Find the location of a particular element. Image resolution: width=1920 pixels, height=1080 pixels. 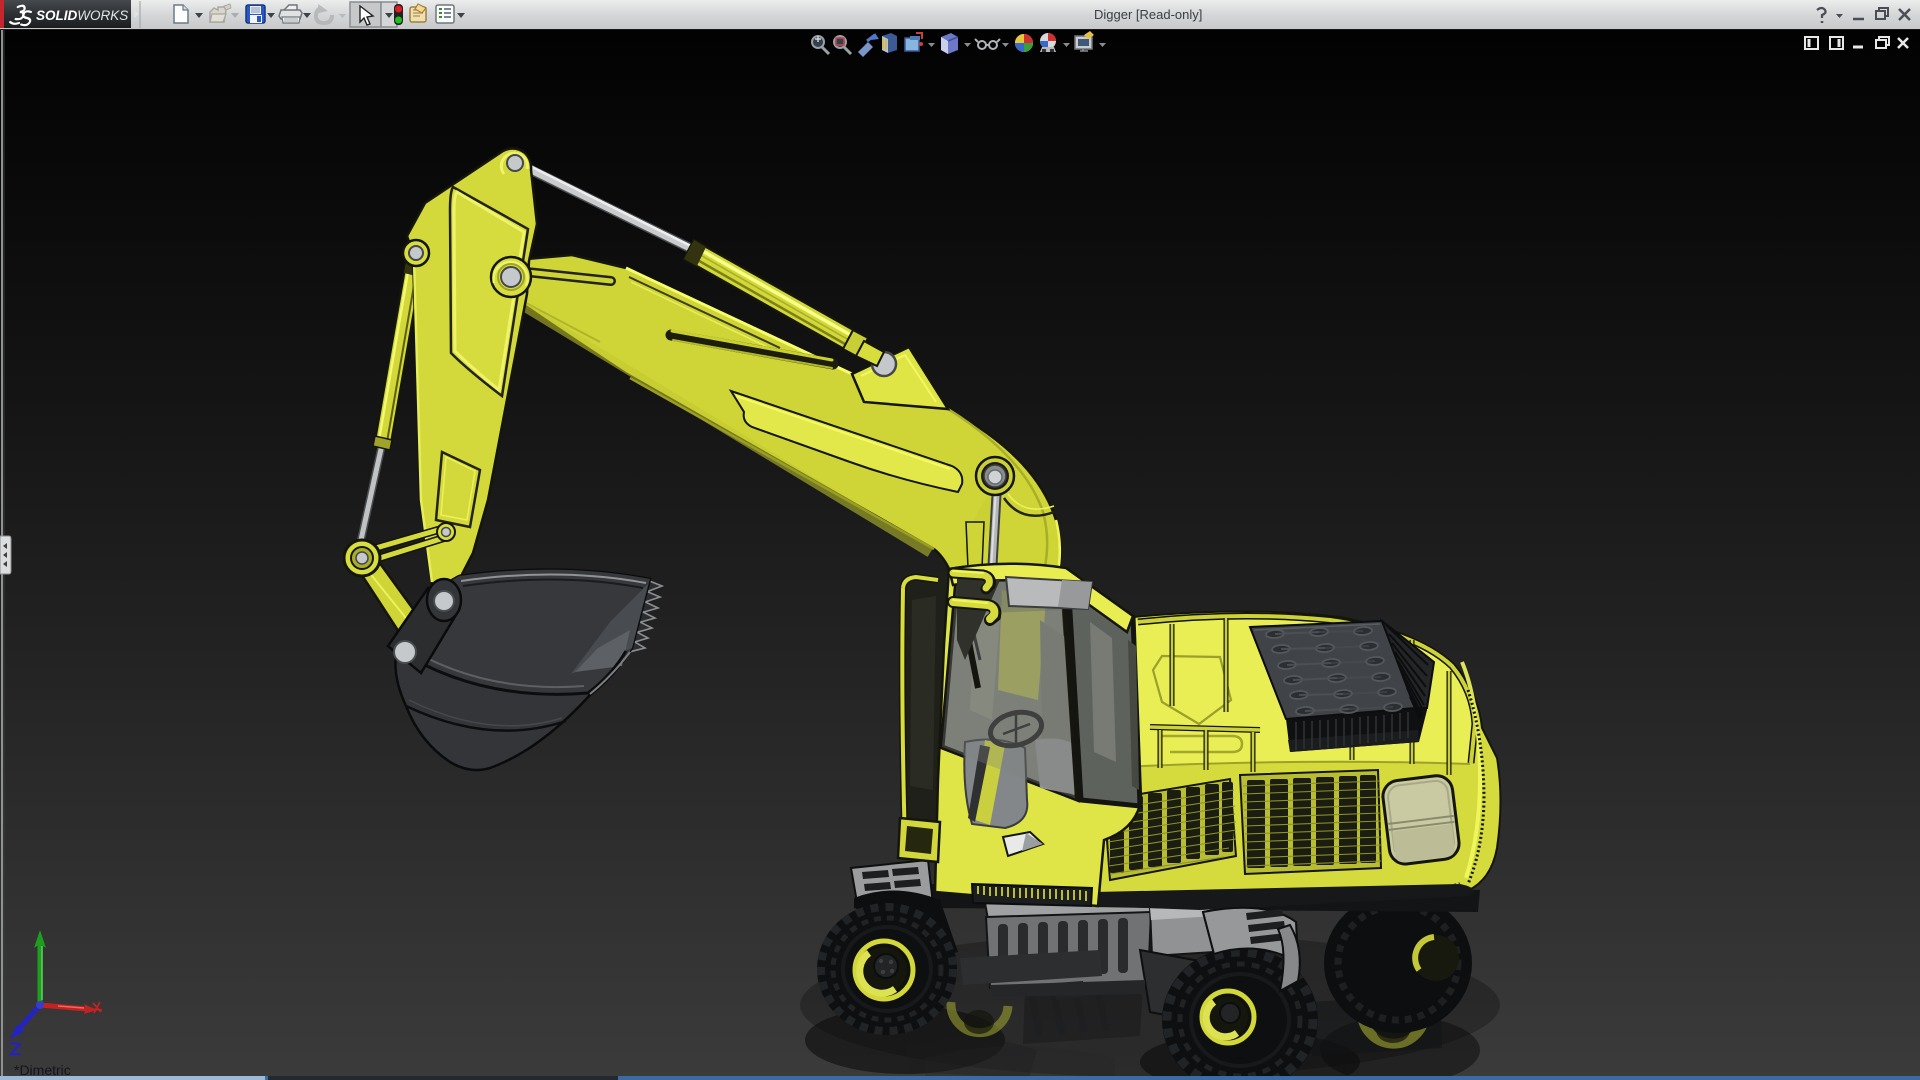

svg-text: SOLIDWORKS is located at coordinates (82, 15).